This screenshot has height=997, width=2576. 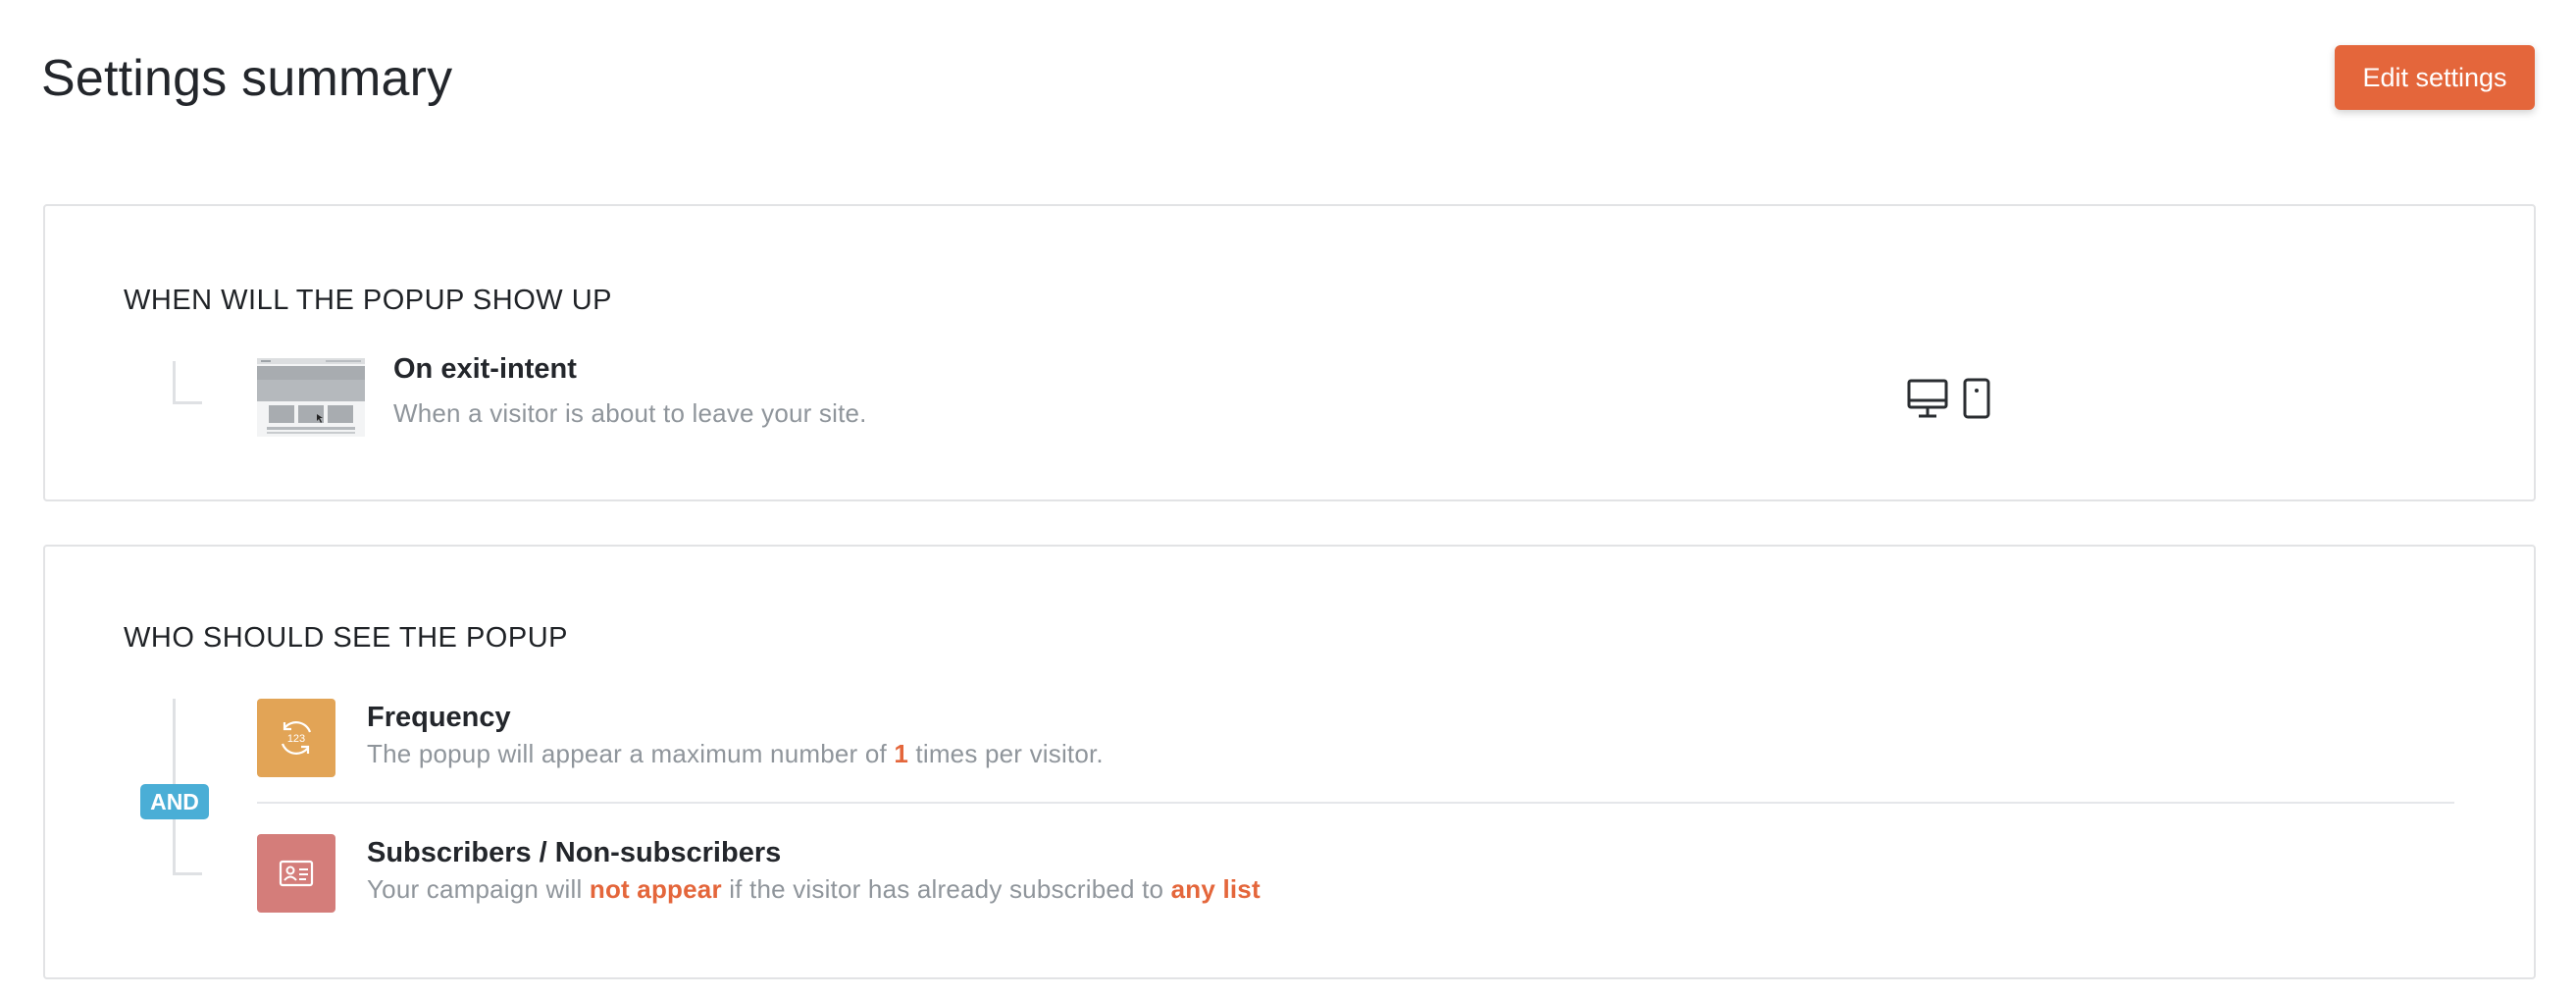 What do you see at coordinates (311, 397) in the screenshot?
I see `exit-intent-thumbnail-icon` at bounding box center [311, 397].